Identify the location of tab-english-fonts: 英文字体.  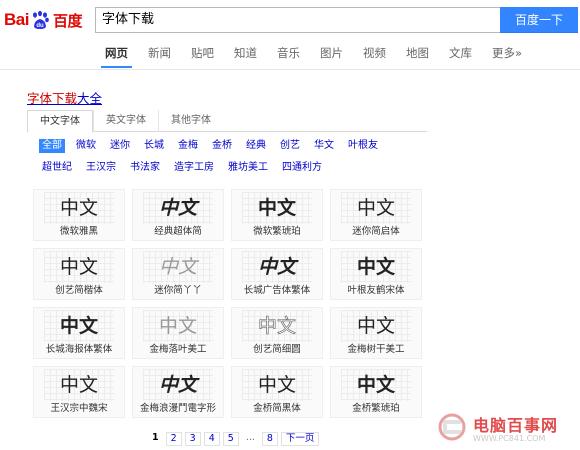
(125, 121).